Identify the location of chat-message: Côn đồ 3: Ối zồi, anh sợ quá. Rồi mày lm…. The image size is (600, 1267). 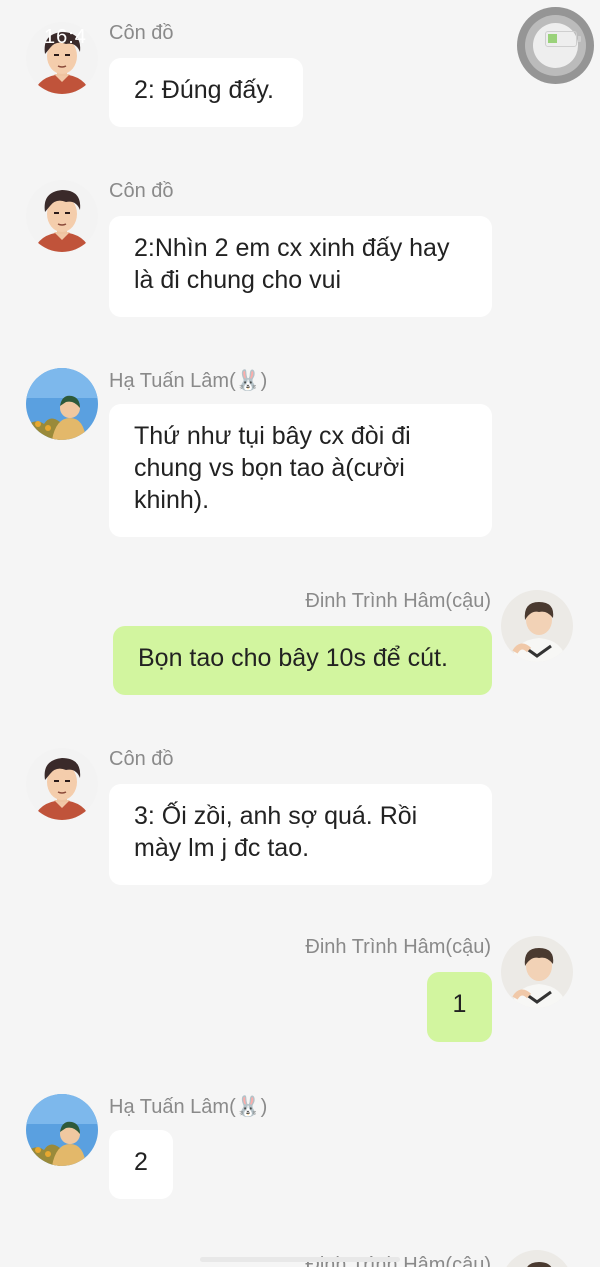
(300, 818).